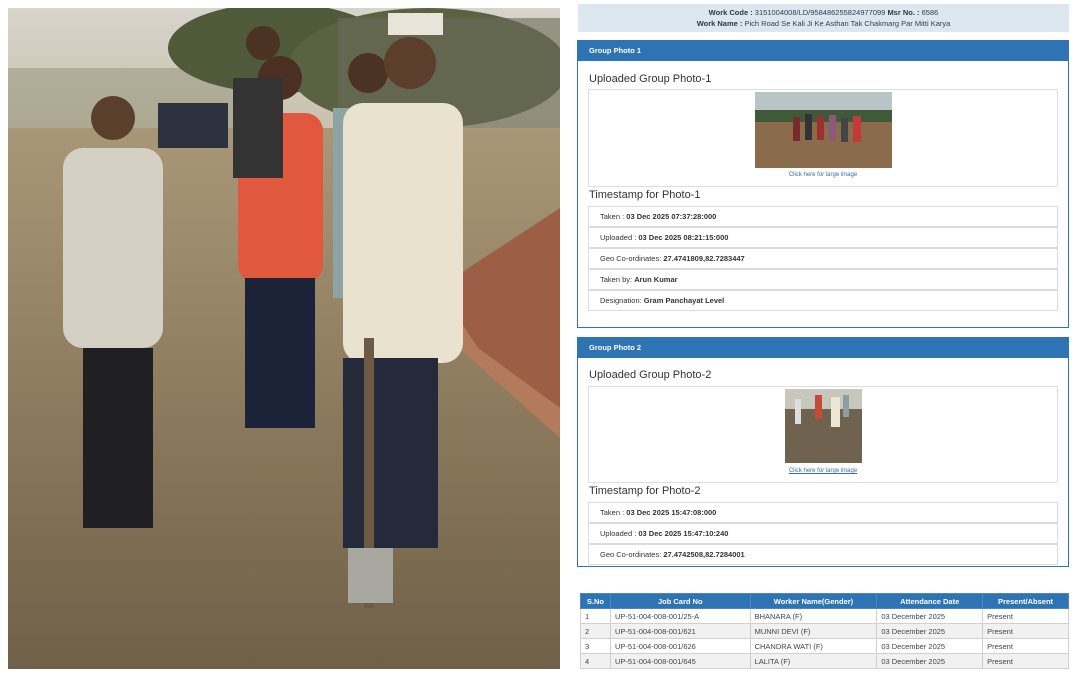 Image resolution: width=1075 pixels, height=678 pixels. What do you see at coordinates (823, 130) in the screenshot?
I see `group-photo-1-thumbnail` at bounding box center [823, 130].